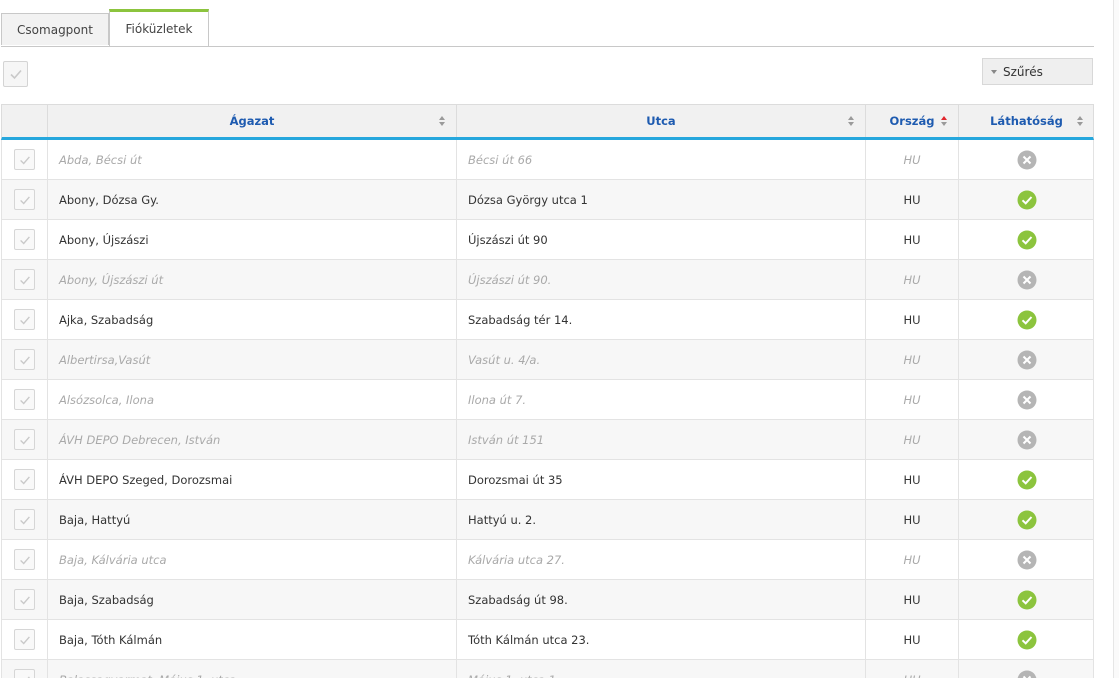  What do you see at coordinates (251, 439) in the screenshot?
I see `agazat-cell: ÁVH DEPO Debrecen, István` at bounding box center [251, 439].